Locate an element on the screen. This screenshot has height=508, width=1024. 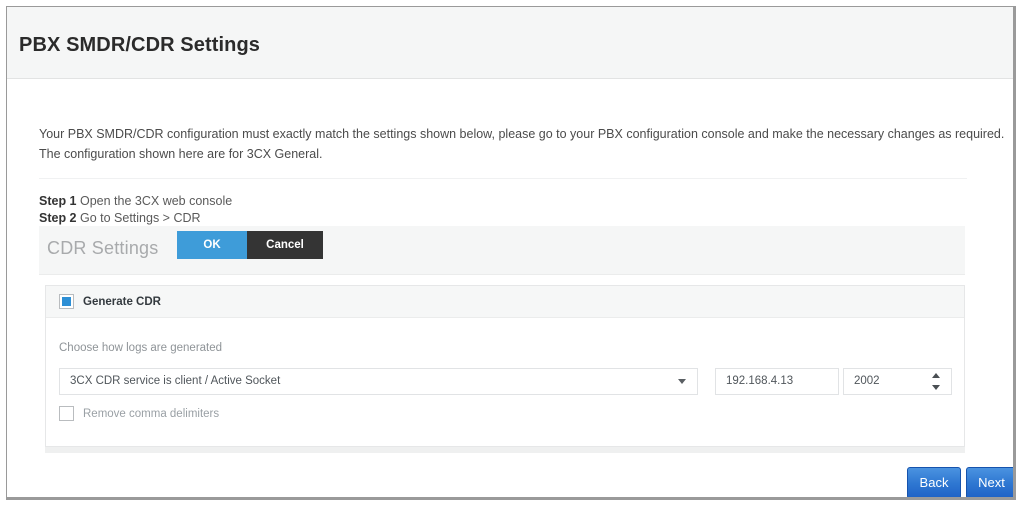
step-item: Step 2 Go to Settings > CDR is located at coordinates (135, 218).